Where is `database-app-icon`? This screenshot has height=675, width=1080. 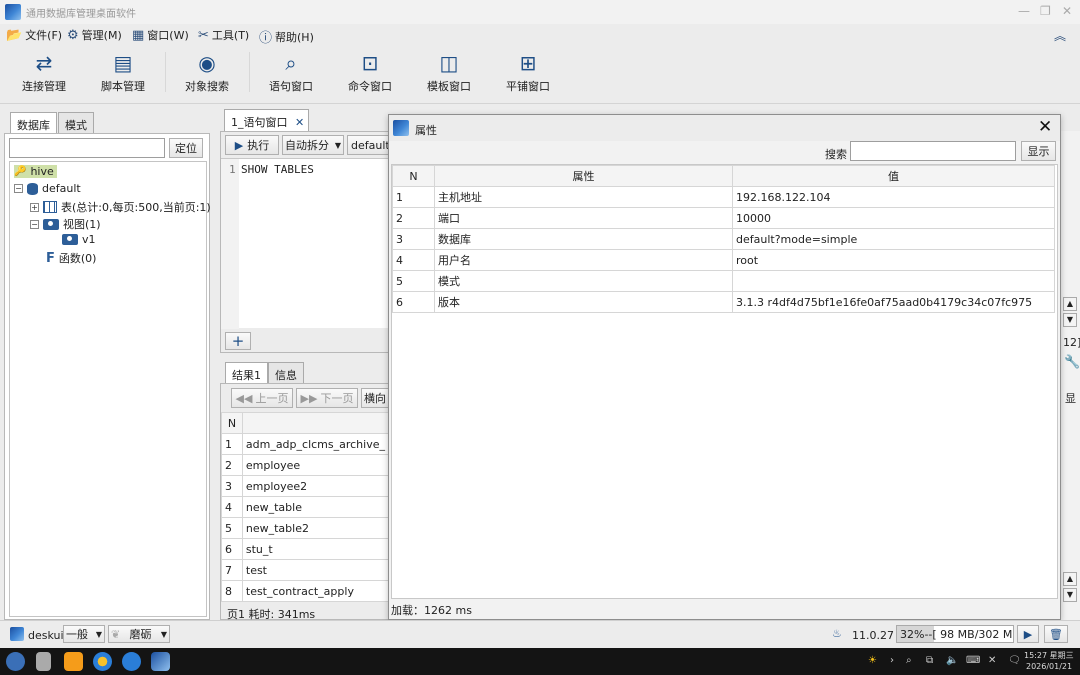
database-app-icon is located at coordinates (160, 661).